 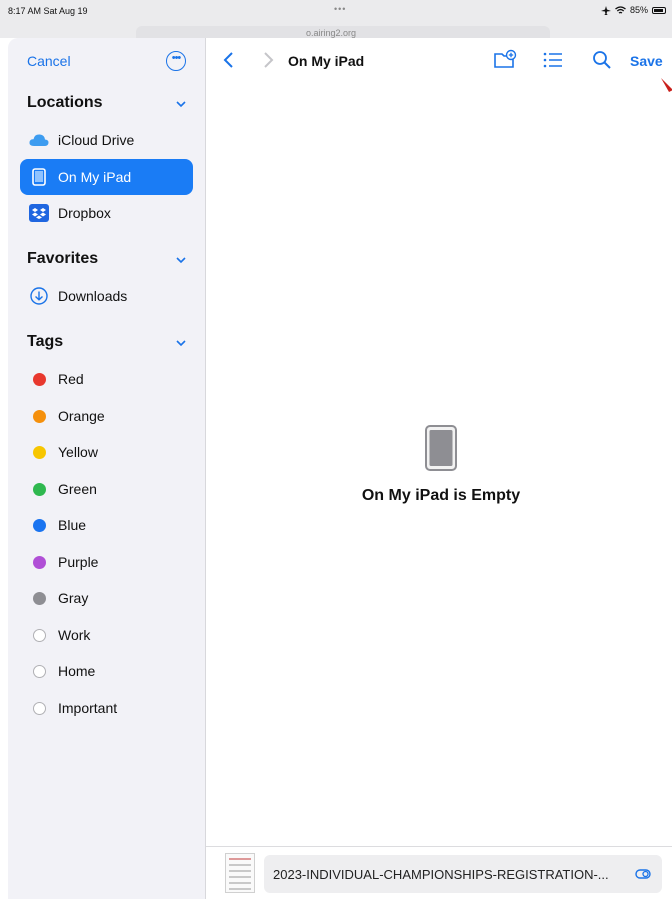 I want to click on page-title: On My iPad, so click(x=326, y=61).